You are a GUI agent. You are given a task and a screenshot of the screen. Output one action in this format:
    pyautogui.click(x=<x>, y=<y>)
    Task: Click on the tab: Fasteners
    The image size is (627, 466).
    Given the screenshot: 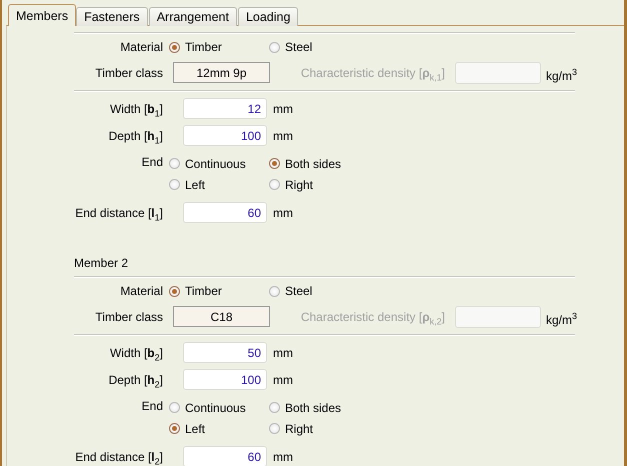 What is the action you would take?
    pyautogui.click(x=112, y=16)
    